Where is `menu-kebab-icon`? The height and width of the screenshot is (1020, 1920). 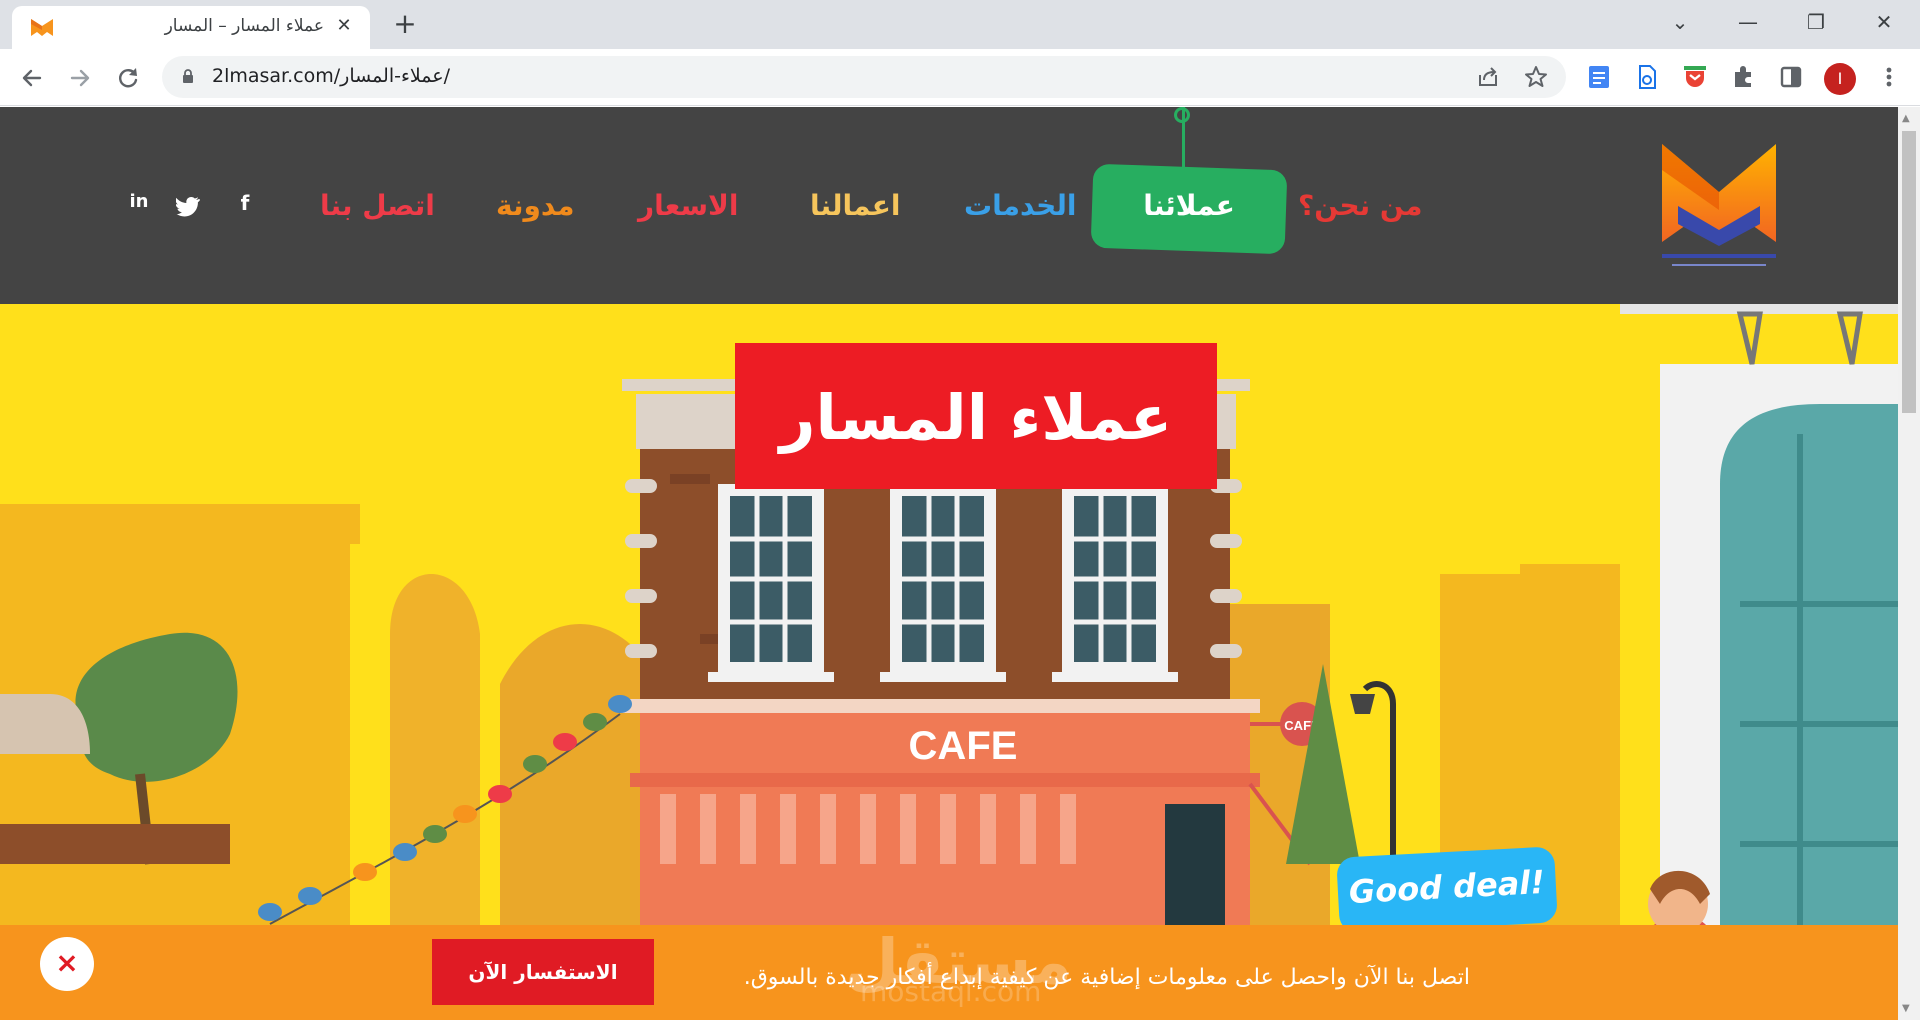 menu-kebab-icon is located at coordinates (1889, 77).